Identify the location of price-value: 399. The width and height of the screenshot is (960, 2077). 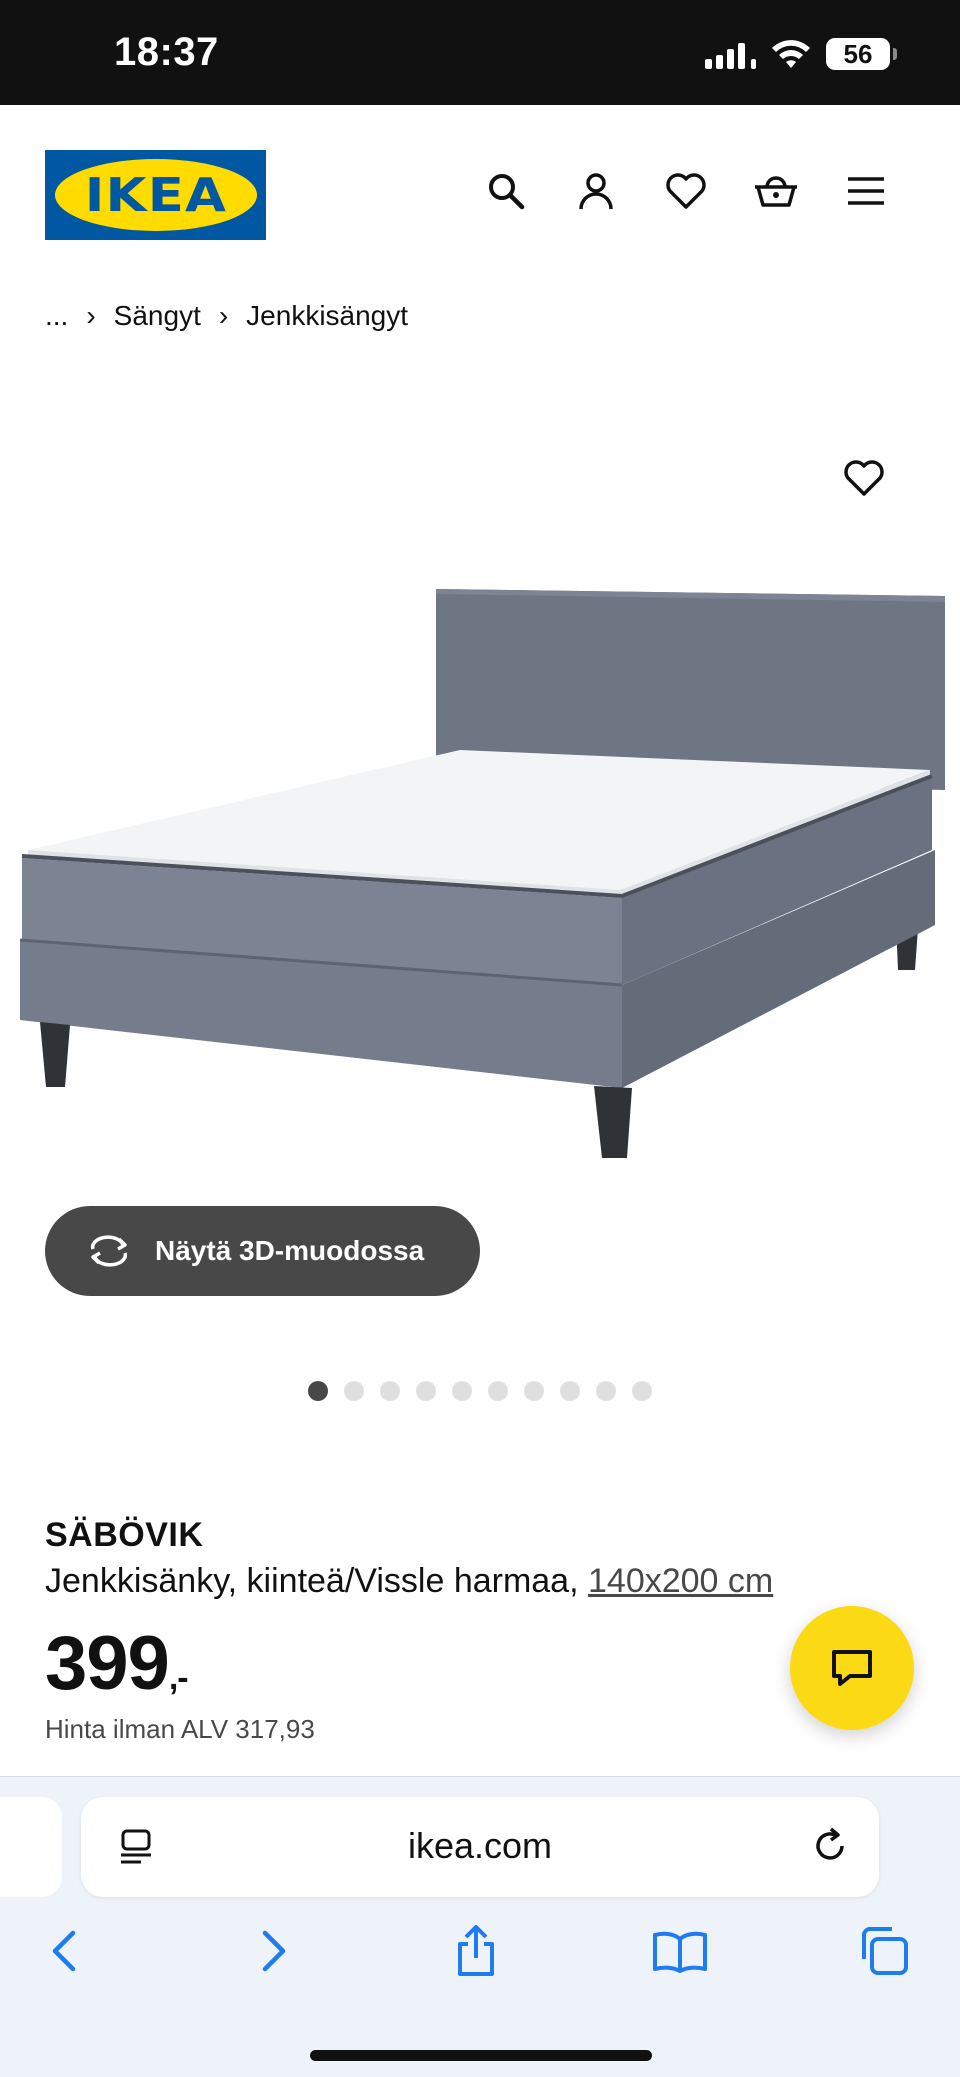
(107, 1663).